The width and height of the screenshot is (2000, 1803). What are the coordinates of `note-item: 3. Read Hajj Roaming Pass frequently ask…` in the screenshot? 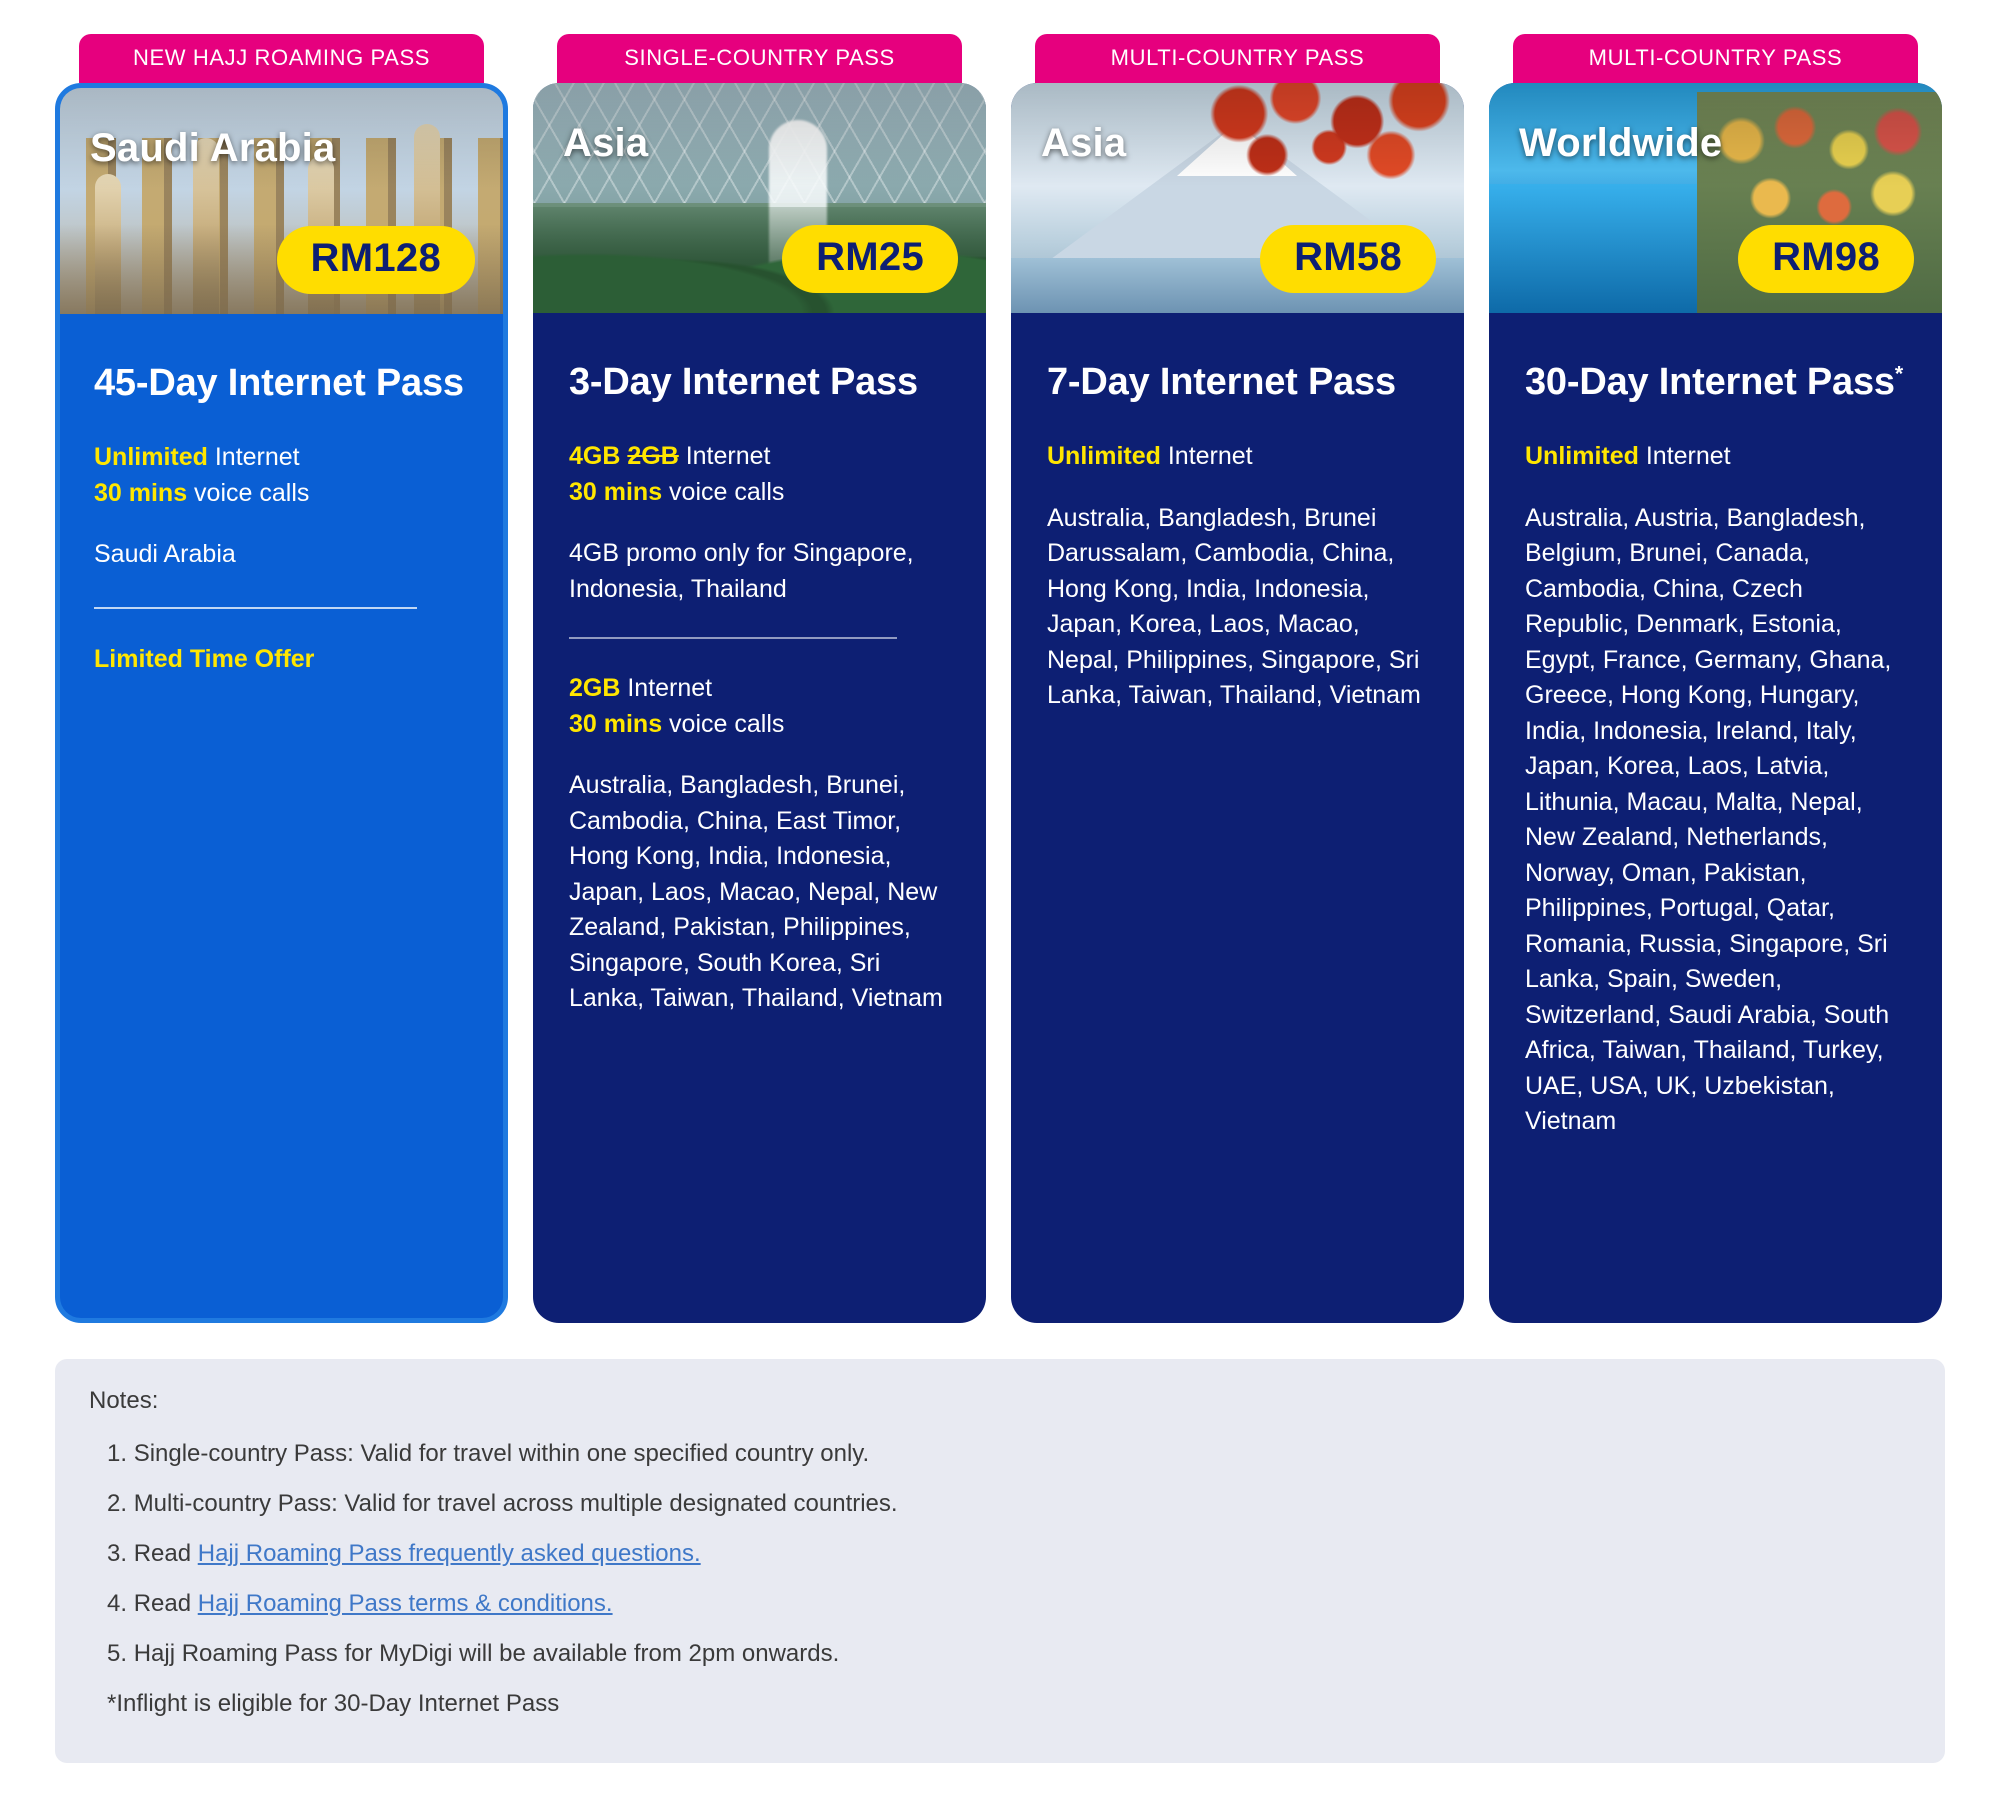 It's located at (1000, 1554).